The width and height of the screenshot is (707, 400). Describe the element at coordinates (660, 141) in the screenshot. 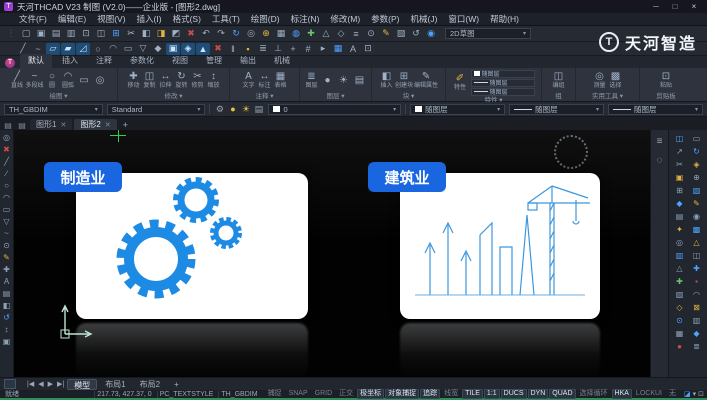

I see `navigation-icon: ≡` at that location.